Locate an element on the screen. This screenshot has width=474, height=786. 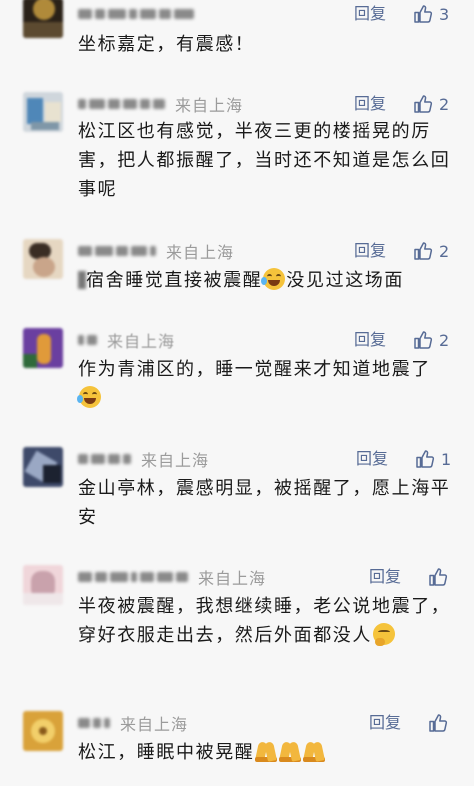
comment-text-part: 宿舍睡觉直接被震醒 is located at coordinates (174, 280).